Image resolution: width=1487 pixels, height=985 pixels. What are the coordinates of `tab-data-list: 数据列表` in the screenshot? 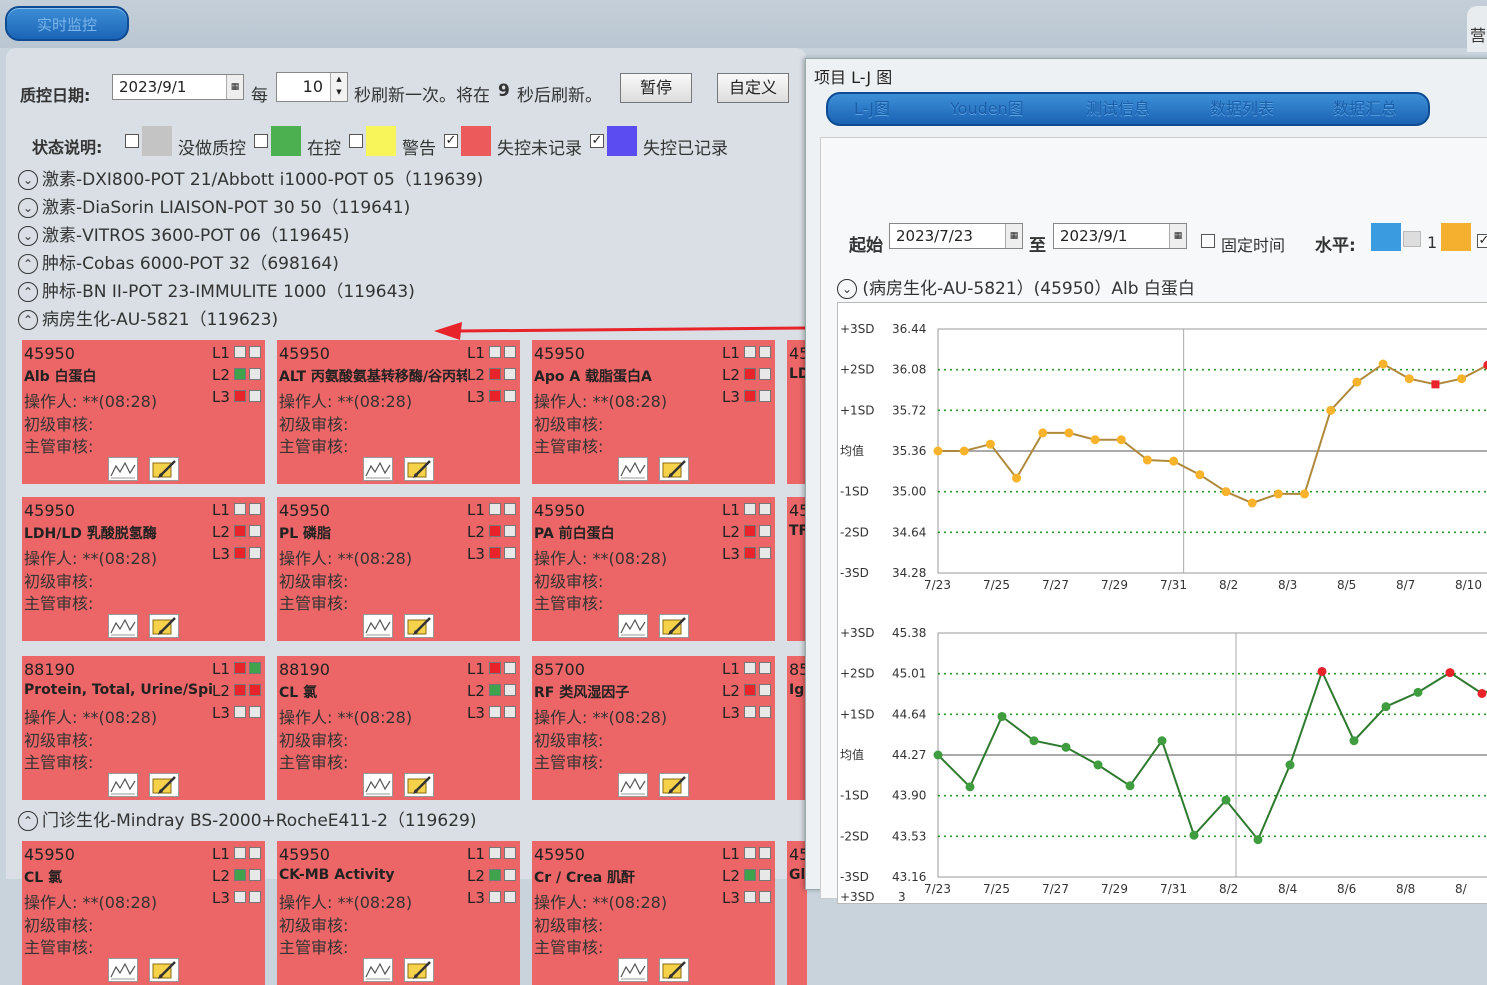 It's located at (1242, 109).